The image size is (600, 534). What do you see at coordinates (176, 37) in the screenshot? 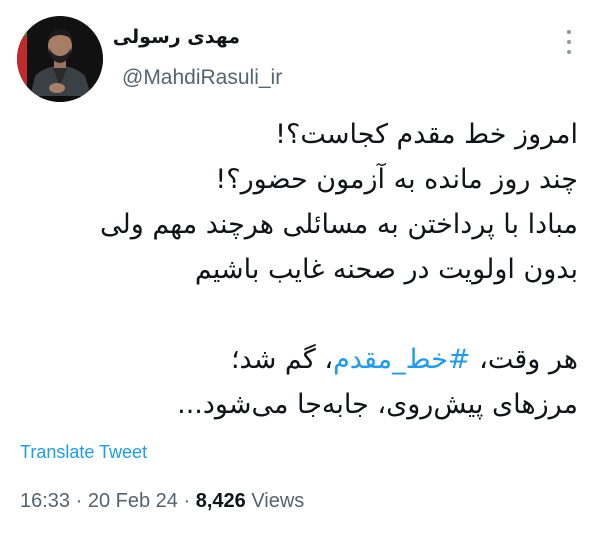
I see `author-display-name: مهدی رسولی` at bounding box center [176, 37].